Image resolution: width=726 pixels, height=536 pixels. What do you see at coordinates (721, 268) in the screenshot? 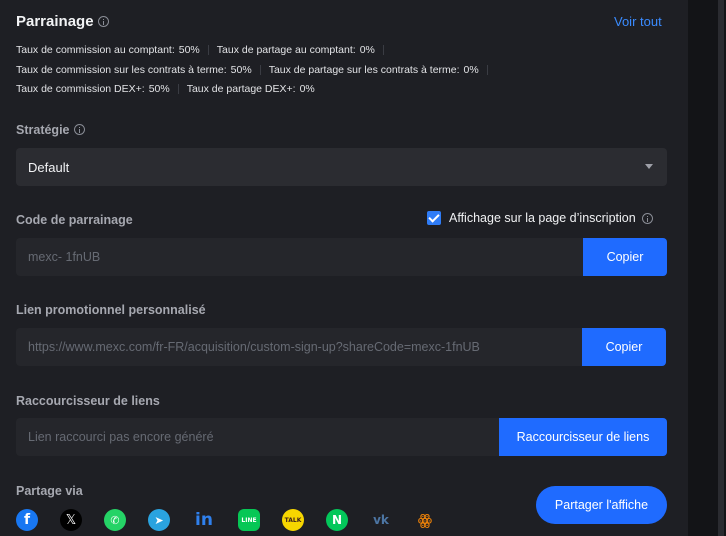
I see `scrollbar` at bounding box center [721, 268].